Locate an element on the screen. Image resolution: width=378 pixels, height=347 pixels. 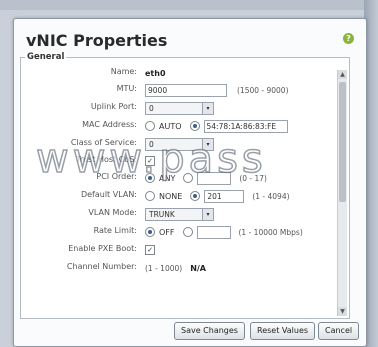
class-of-service-select: 0 ▾ is located at coordinates (179, 144).